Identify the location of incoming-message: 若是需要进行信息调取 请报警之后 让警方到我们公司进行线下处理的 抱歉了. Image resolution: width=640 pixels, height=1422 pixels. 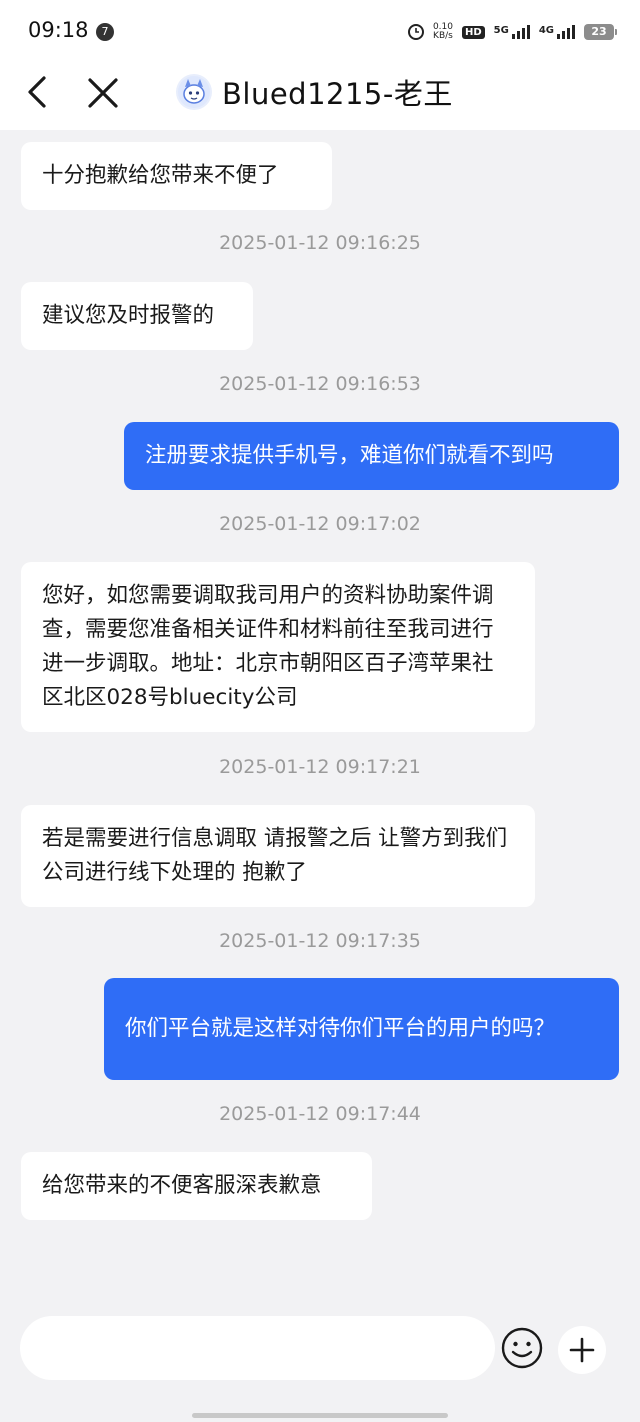
(278, 856).